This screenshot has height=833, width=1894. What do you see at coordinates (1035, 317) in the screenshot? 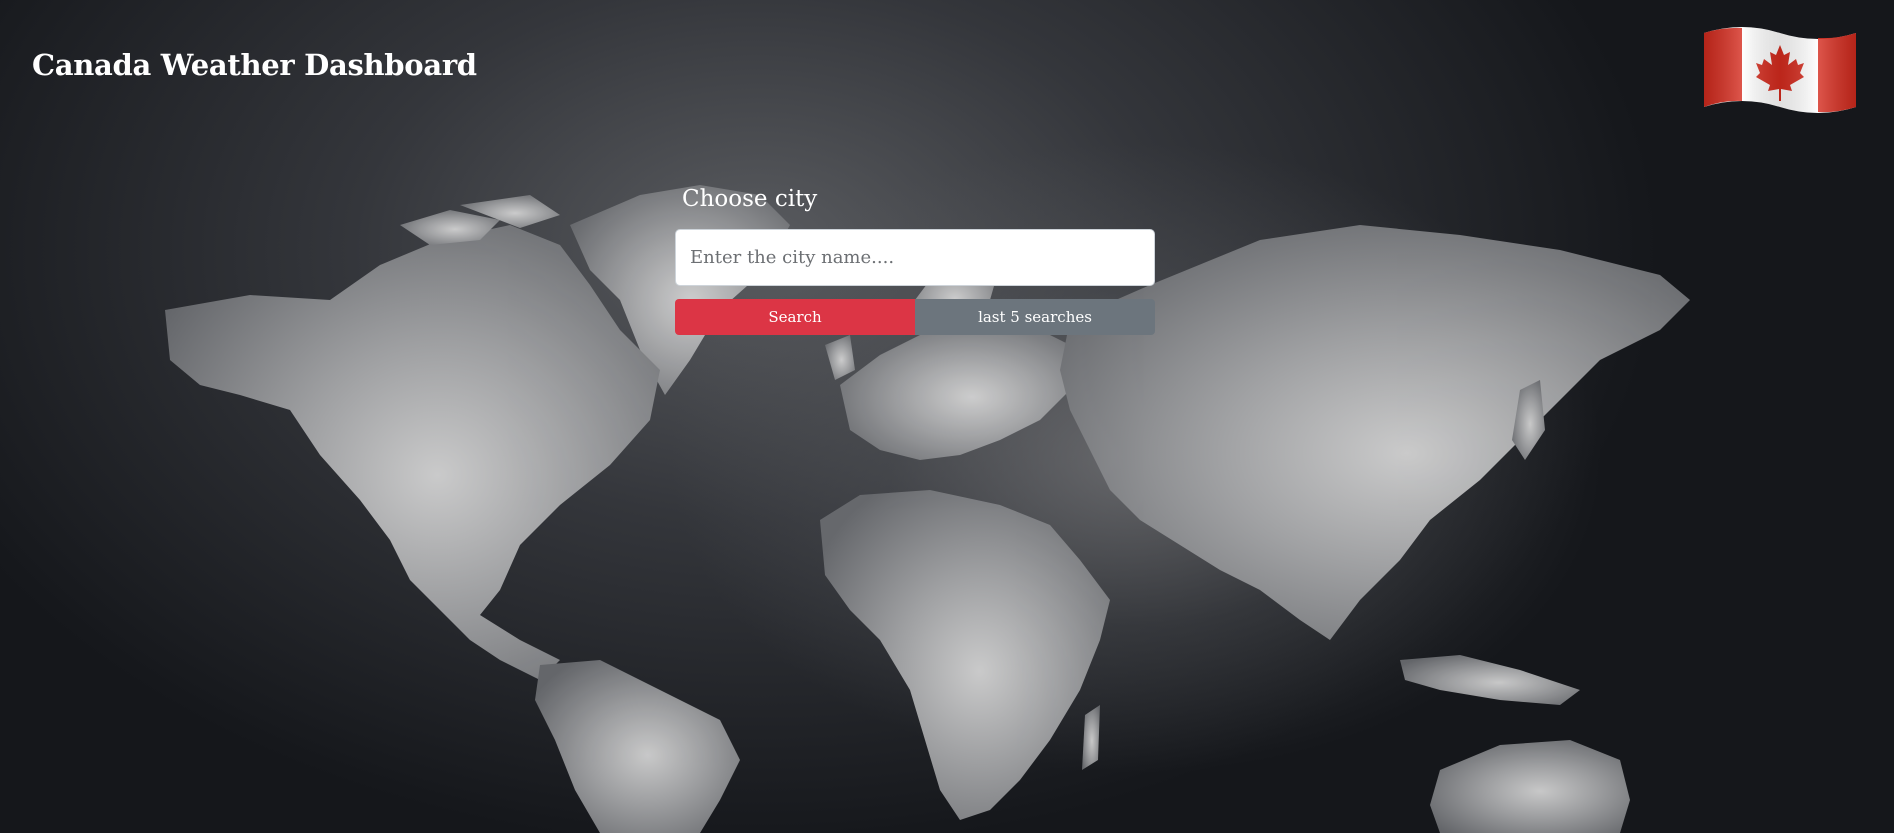
I see `last-searches-button: last 5 searches` at bounding box center [1035, 317].